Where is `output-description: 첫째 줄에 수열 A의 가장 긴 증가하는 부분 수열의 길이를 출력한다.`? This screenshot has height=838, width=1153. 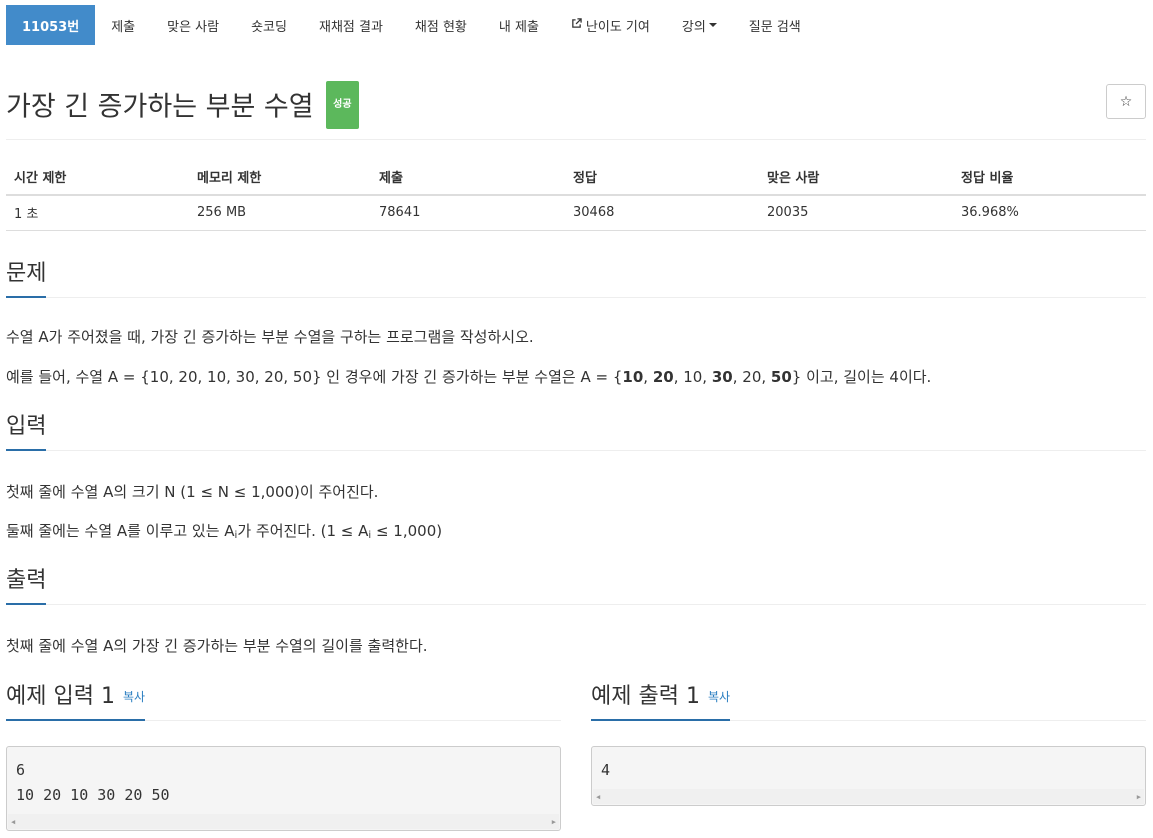
output-description: 첫째 줄에 수열 A의 가장 긴 증가하는 부분 수열의 길이를 출력한다. is located at coordinates (217, 646).